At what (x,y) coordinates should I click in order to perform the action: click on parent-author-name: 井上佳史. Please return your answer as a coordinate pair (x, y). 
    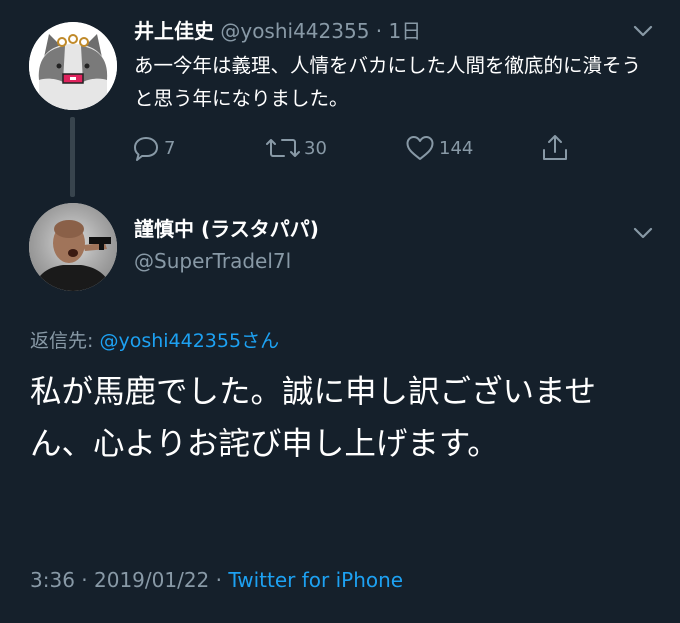
    Looking at the image, I should click on (174, 31).